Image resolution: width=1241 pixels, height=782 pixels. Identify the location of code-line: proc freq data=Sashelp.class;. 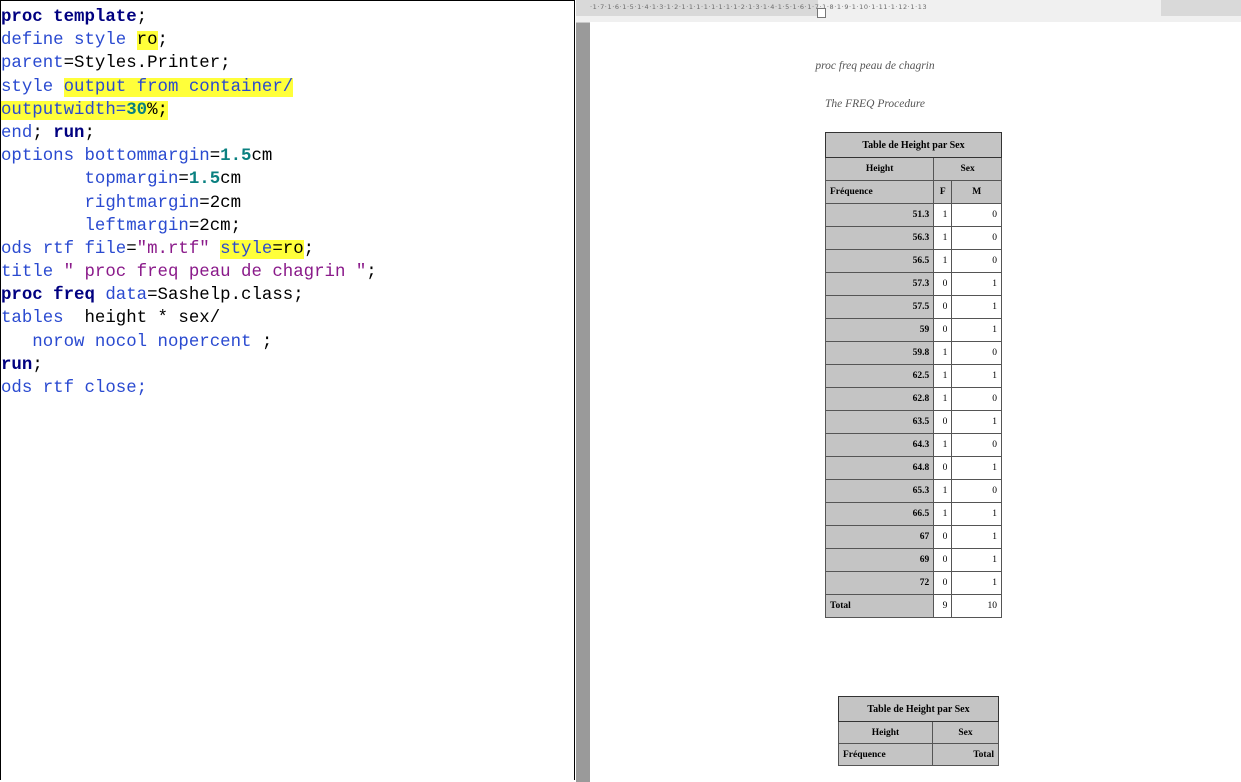
(287, 295).